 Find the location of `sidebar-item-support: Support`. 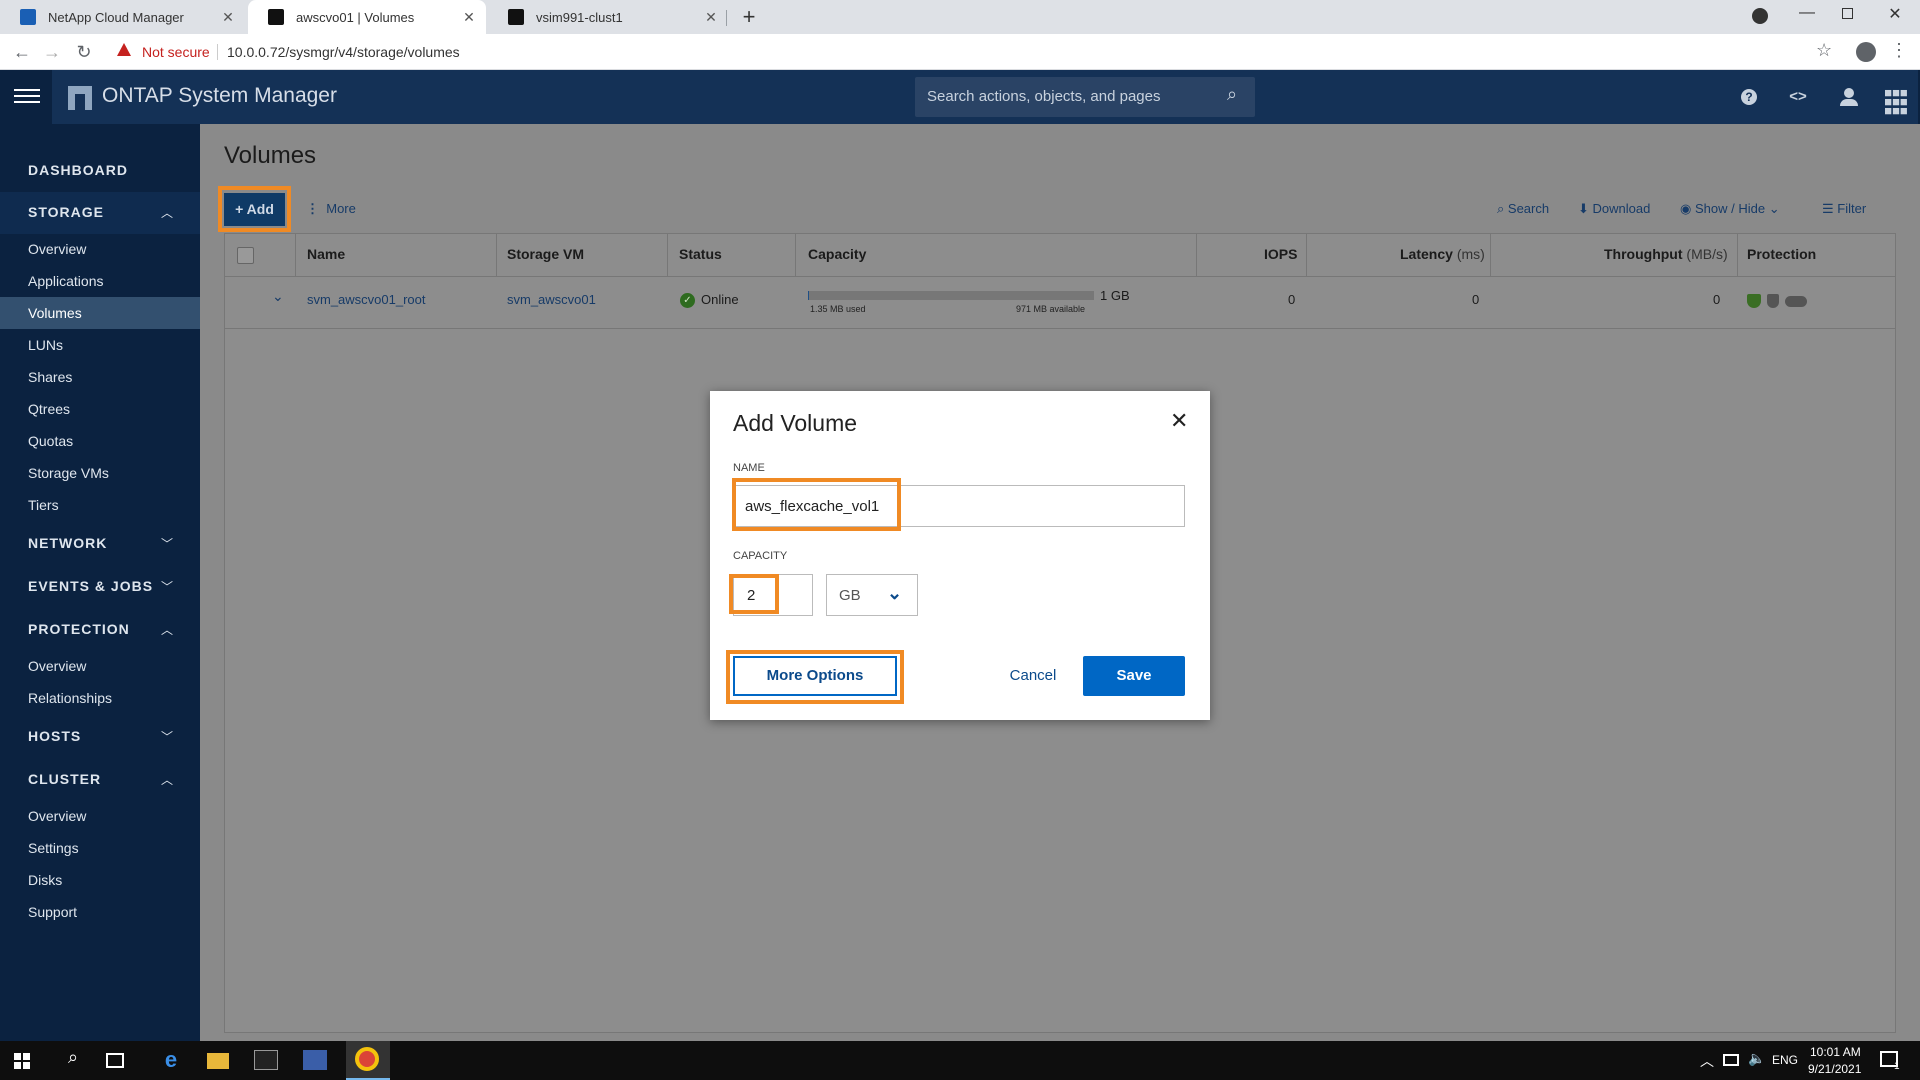

sidebar-item-support: Support is located at coordinates (52, 912).